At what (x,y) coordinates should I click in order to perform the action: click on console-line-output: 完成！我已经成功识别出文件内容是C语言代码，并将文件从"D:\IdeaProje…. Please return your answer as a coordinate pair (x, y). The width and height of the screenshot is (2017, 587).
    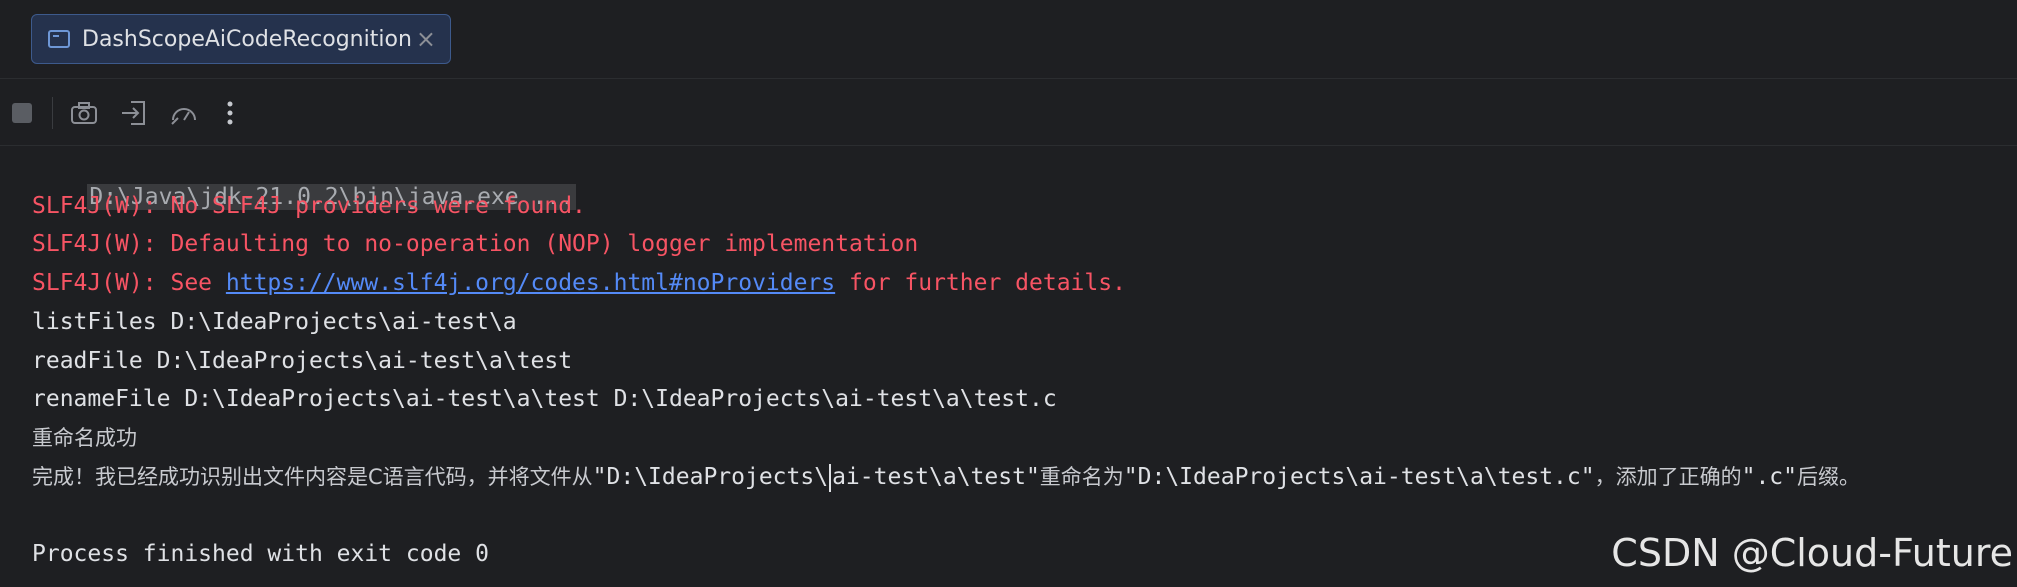
    Looking at the image, I should click on (946, 477).